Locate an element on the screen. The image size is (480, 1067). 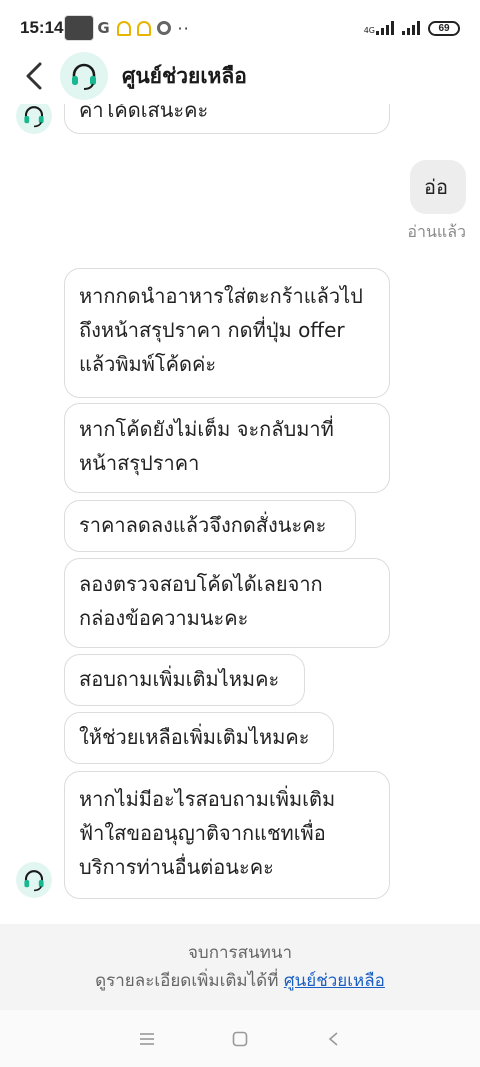
browser-icon is located at coordinates (164, 28).